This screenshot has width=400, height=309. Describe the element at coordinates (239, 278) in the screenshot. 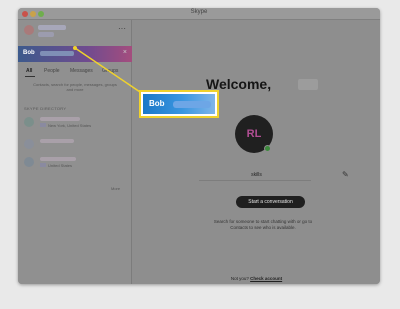

I see `footer-prefix: Not you?` at that location.